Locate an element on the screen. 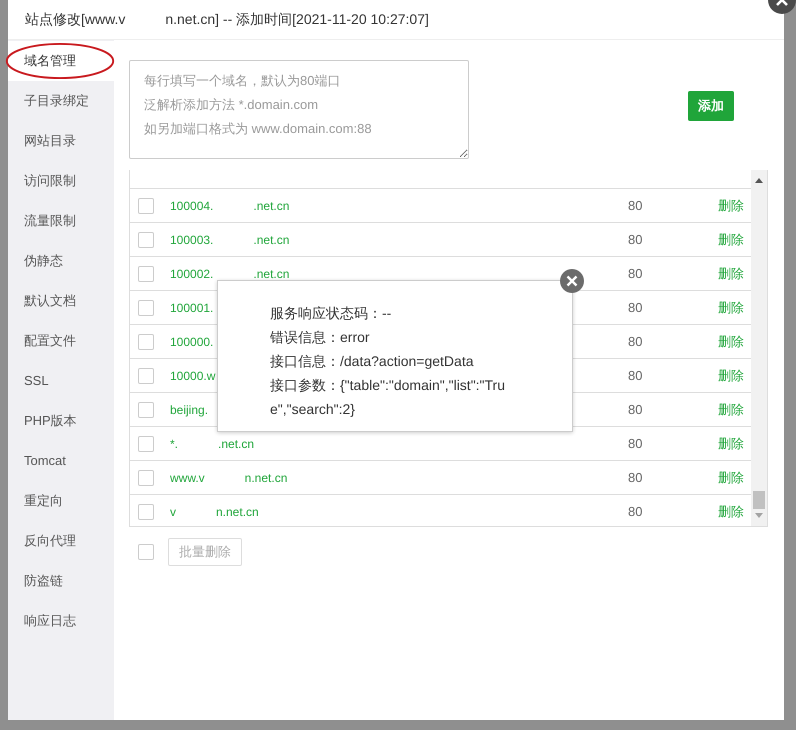 This screenshot has height=730, width=796. error-message: 错误信息：error is located at coordinates (320, 337).